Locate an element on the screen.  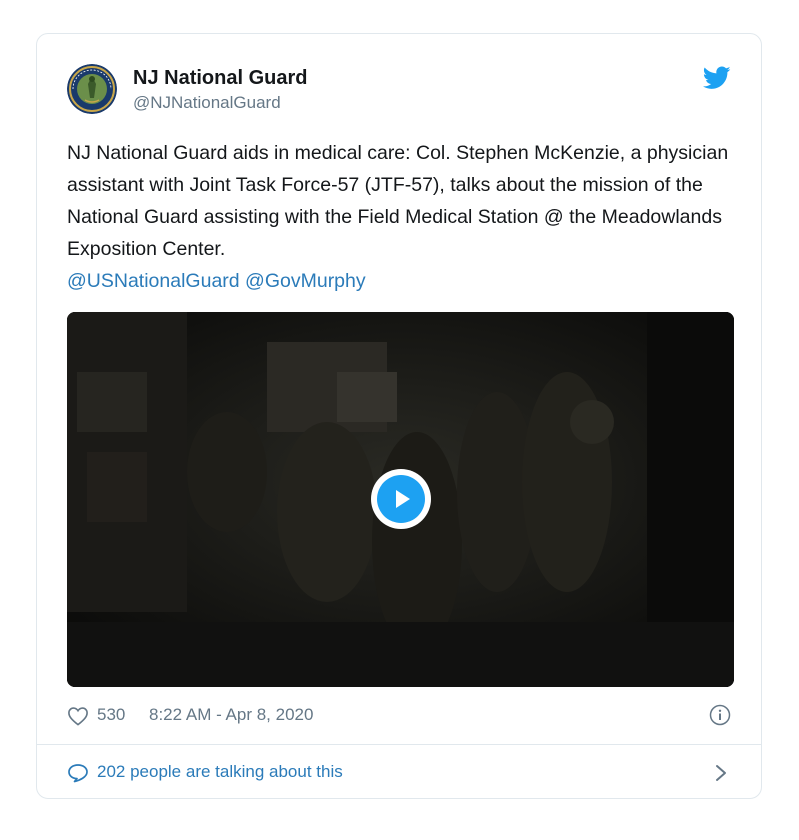
info-icon is located at coordinates (720, 715).